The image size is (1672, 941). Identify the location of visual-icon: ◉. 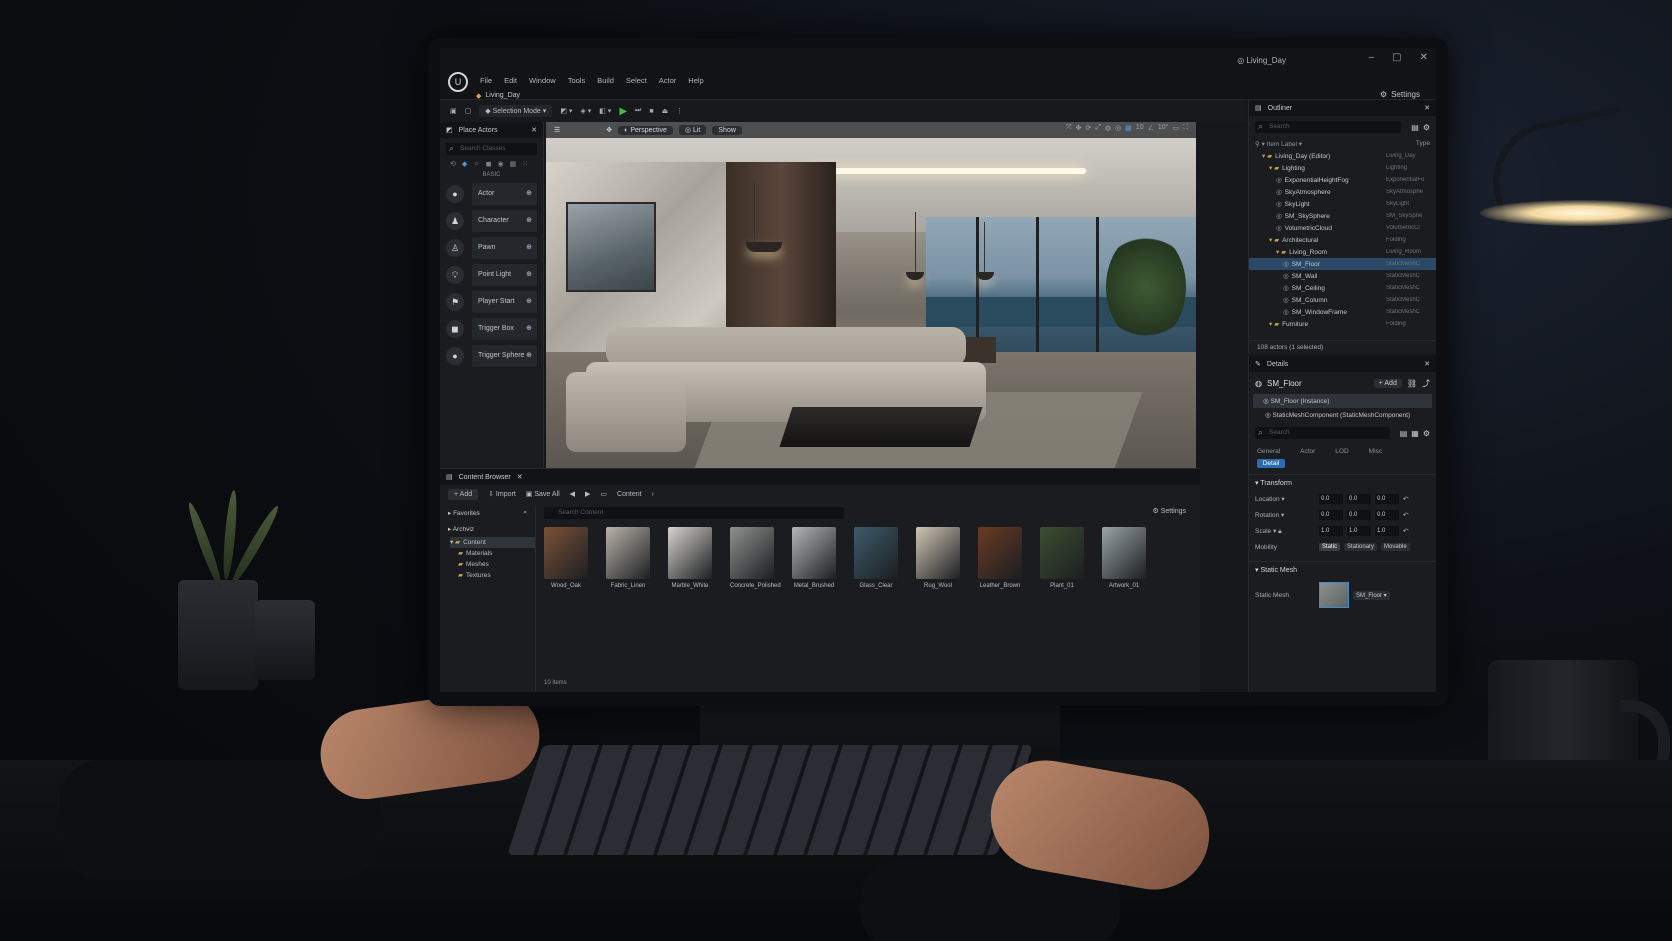
(501, 164).